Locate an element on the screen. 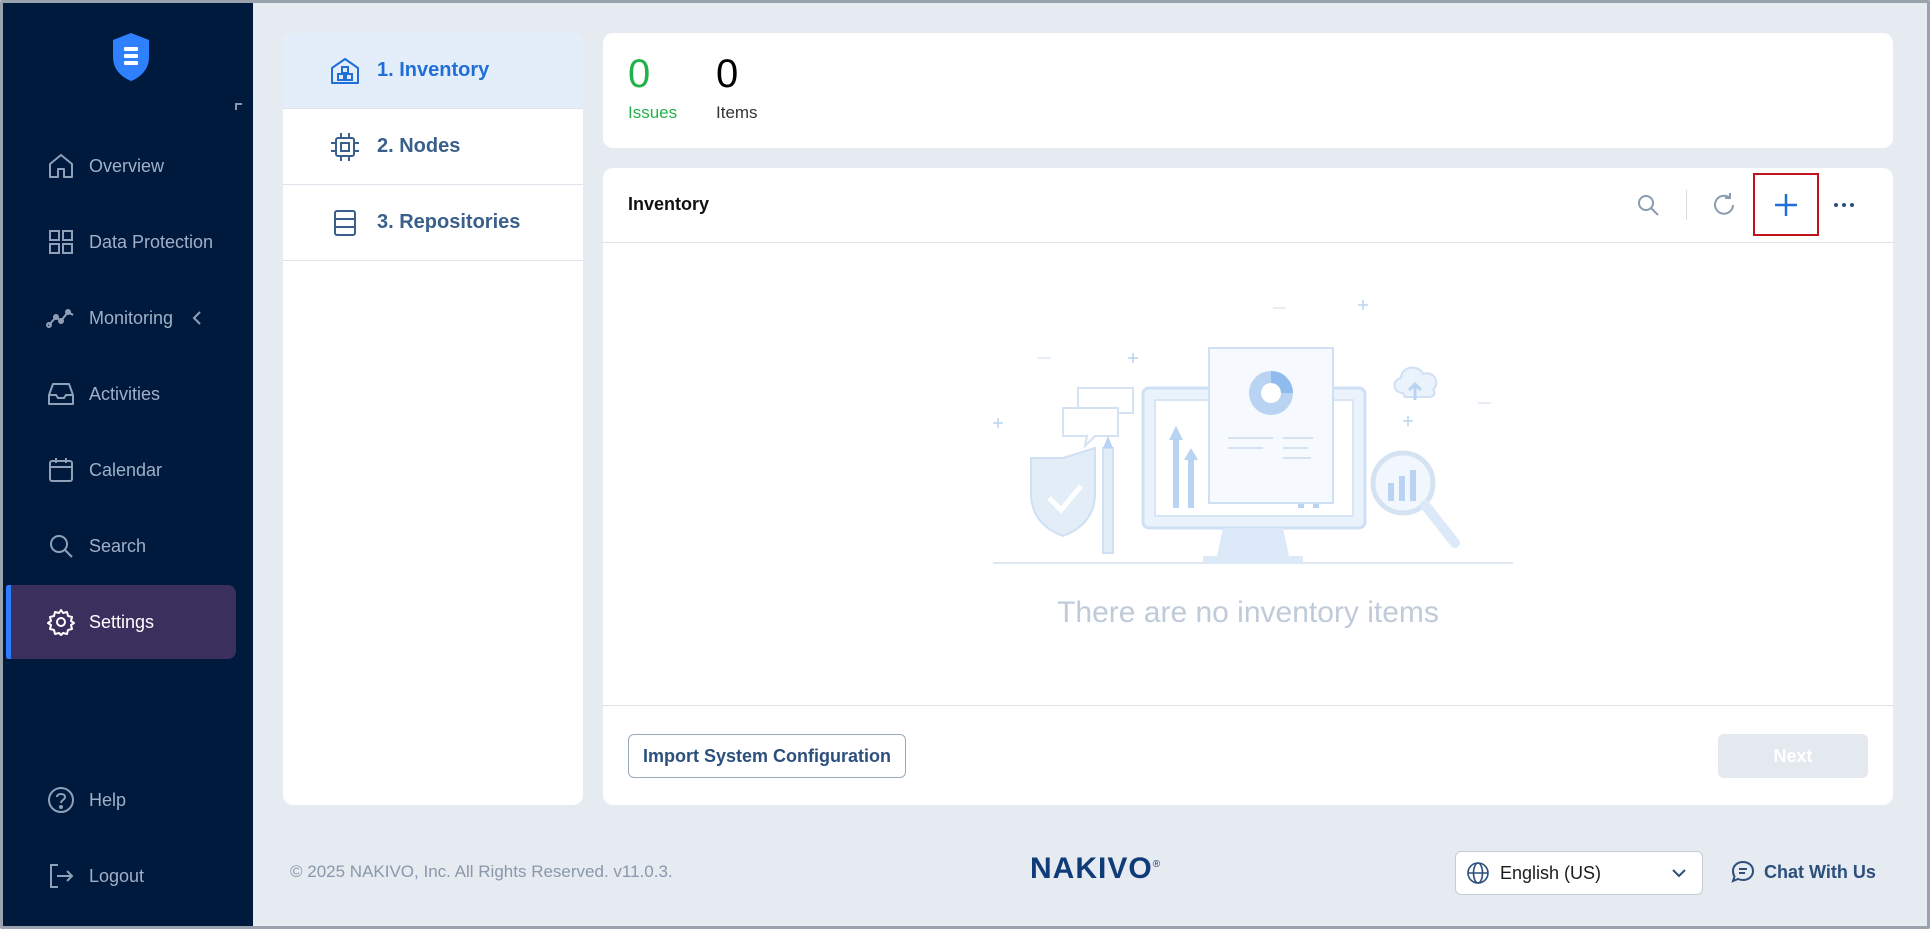  collapse-sidebar-icon is located at coordinates (238, 106).